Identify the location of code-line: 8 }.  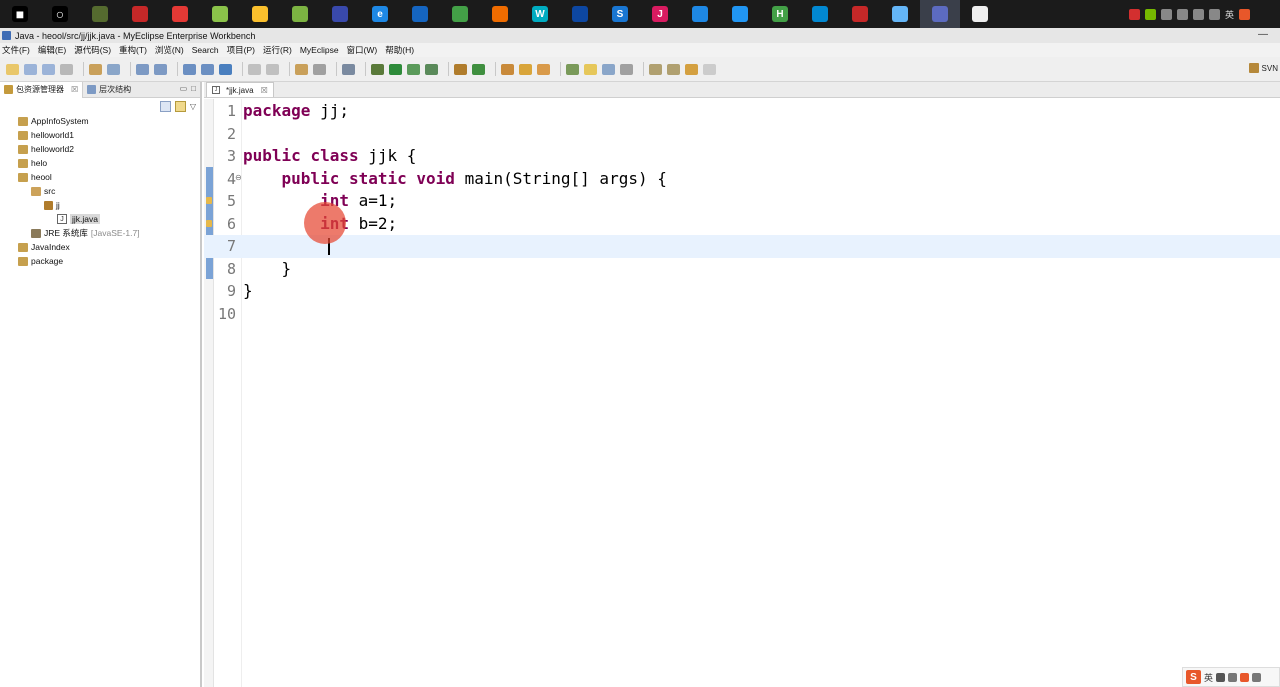
(742, 269).